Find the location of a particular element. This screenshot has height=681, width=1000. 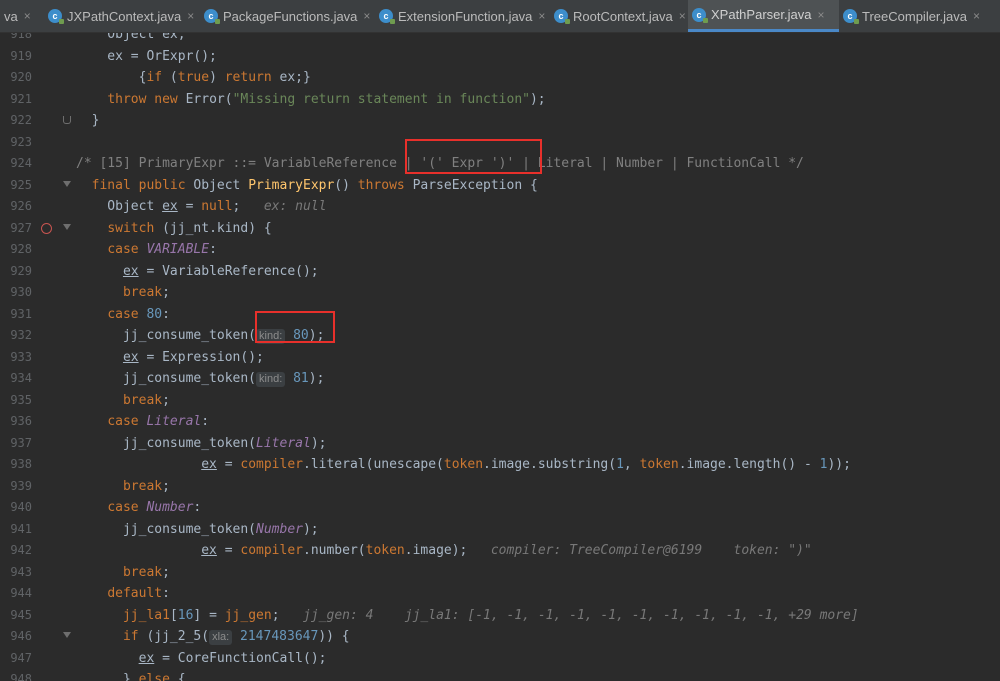

breakpoint-icon is located at coordinates (46, 228).